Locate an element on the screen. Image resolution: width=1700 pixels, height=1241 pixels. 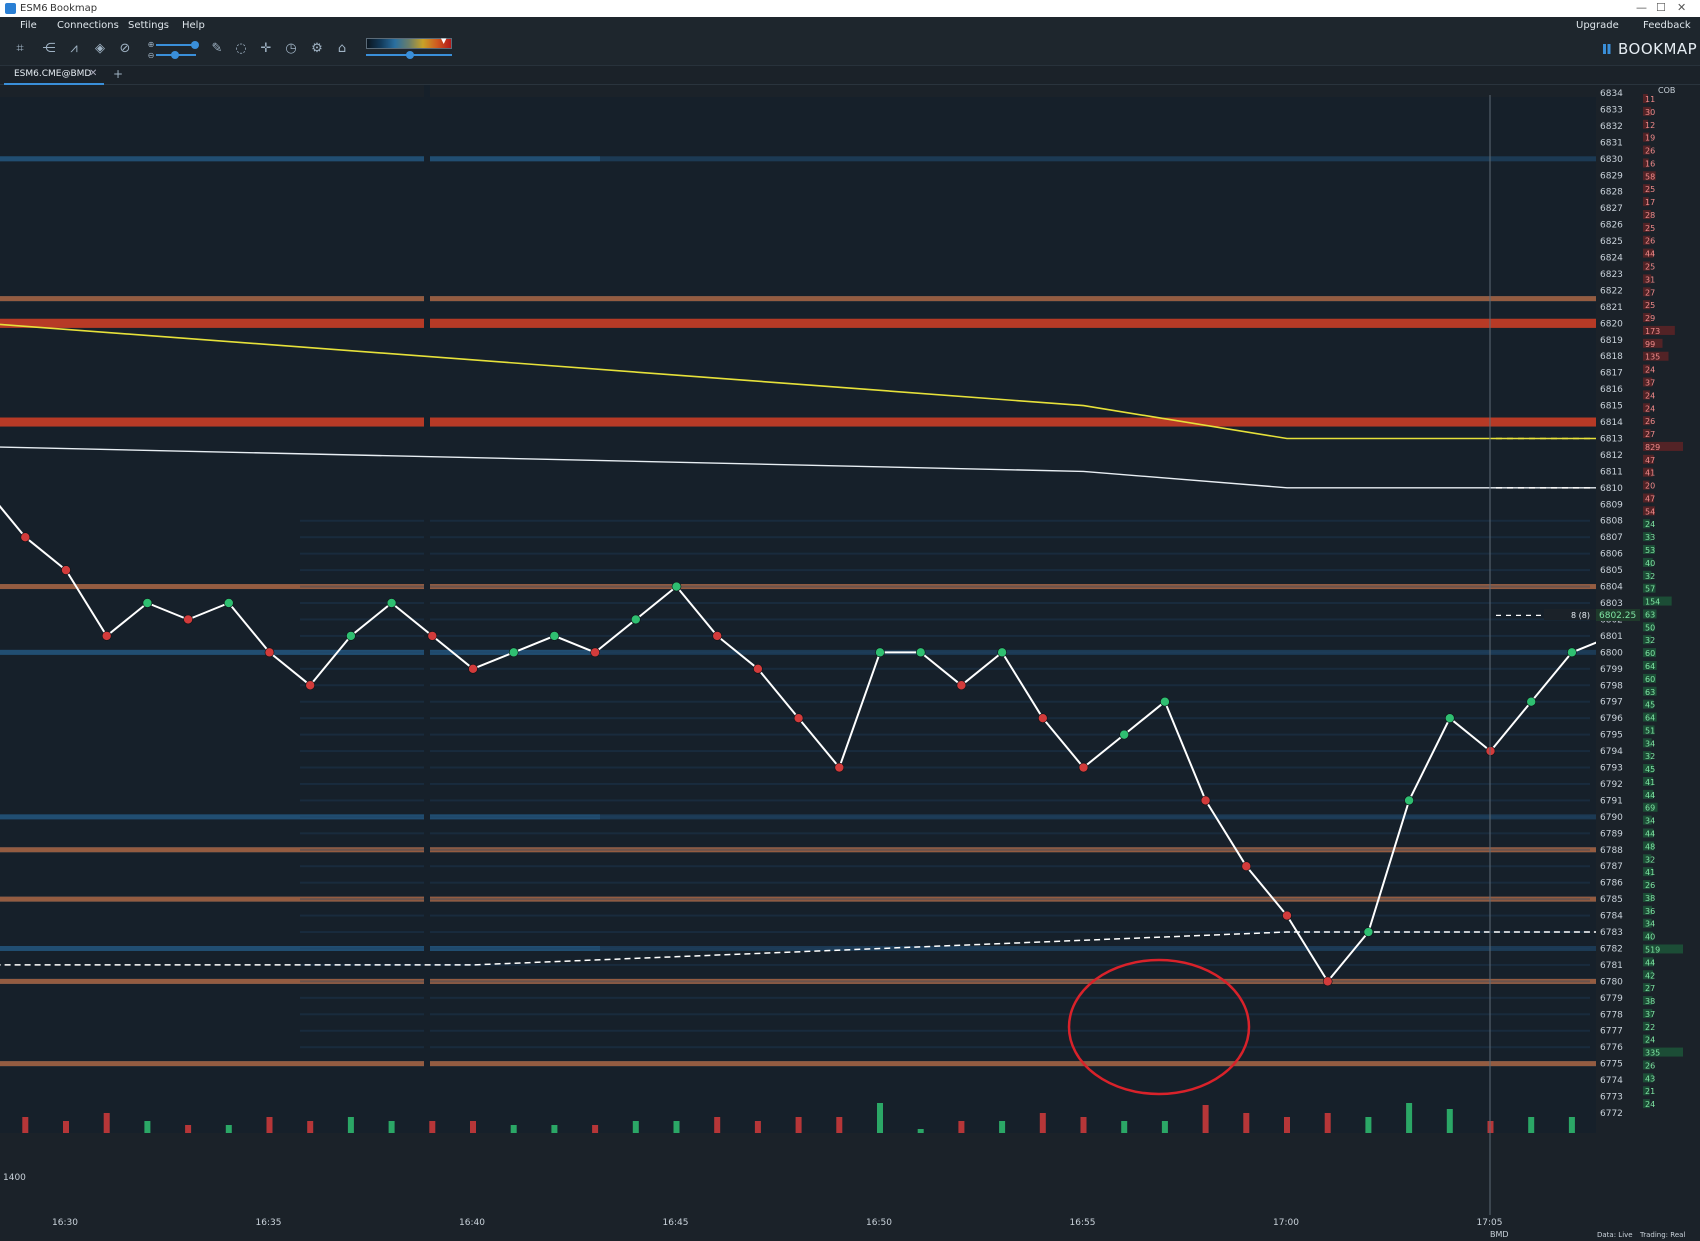
price-tick-label: 6786 is located at coordinates (1611, 884).